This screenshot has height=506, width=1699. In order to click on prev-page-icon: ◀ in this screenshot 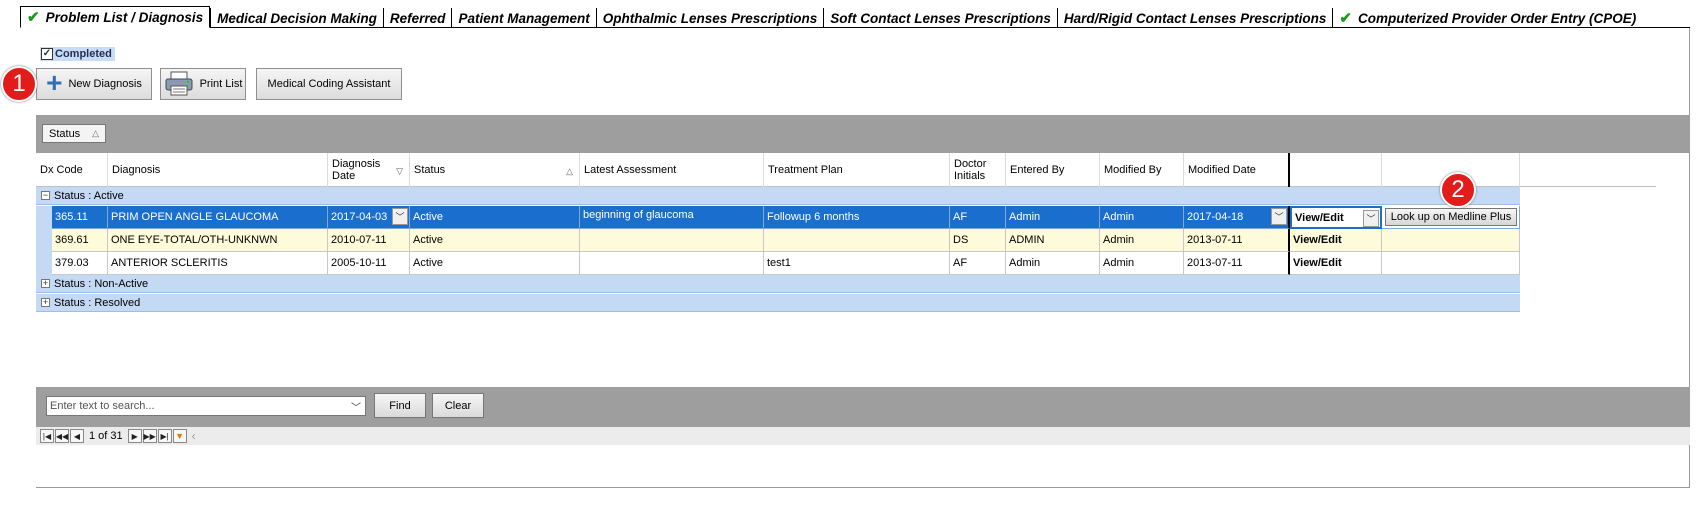, I will do `click(77, 436)`.